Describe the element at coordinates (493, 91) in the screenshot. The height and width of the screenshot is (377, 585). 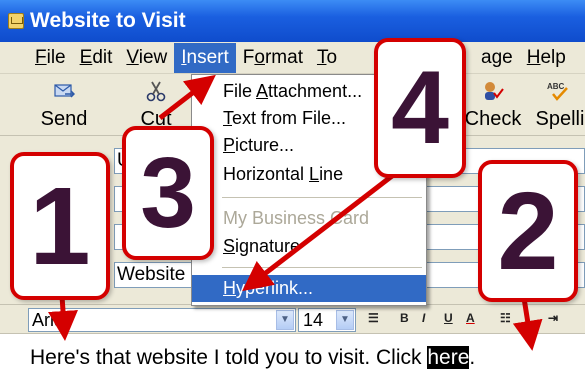
I see `check-names-icon` at that location.